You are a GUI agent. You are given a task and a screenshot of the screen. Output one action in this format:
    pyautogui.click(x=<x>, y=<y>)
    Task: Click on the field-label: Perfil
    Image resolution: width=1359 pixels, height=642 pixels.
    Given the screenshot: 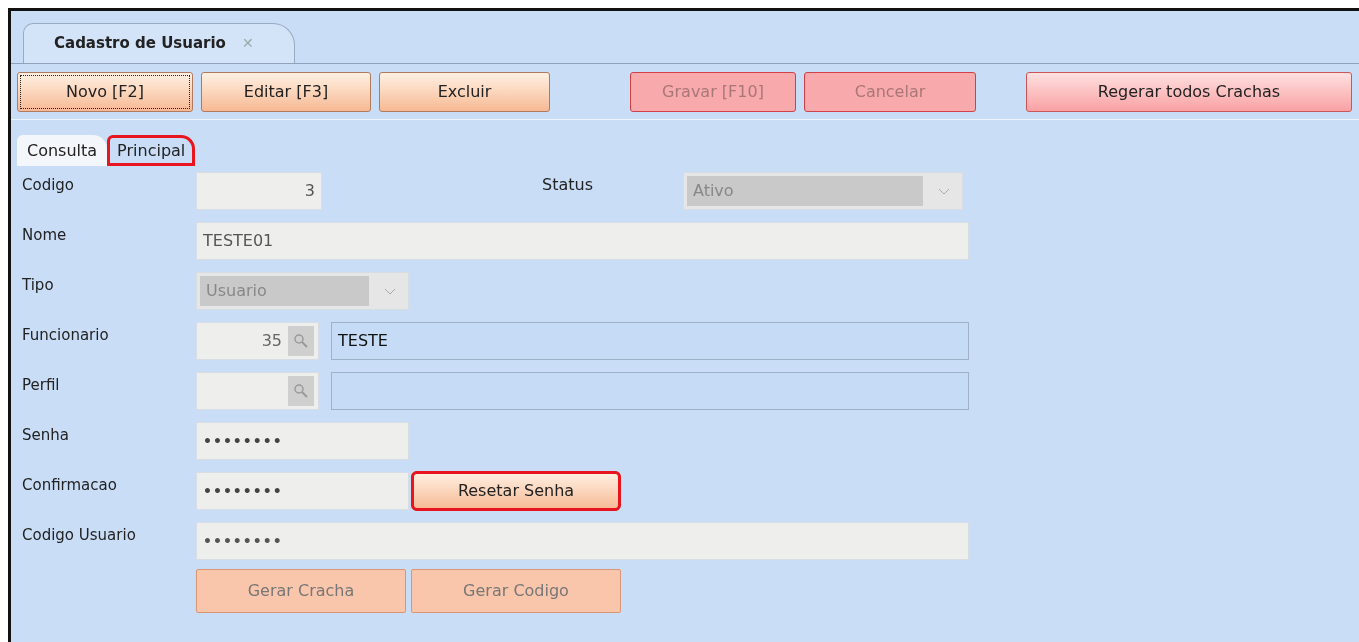 What is the action you would take?
    pyautogui.click(x=41, y=385)
    